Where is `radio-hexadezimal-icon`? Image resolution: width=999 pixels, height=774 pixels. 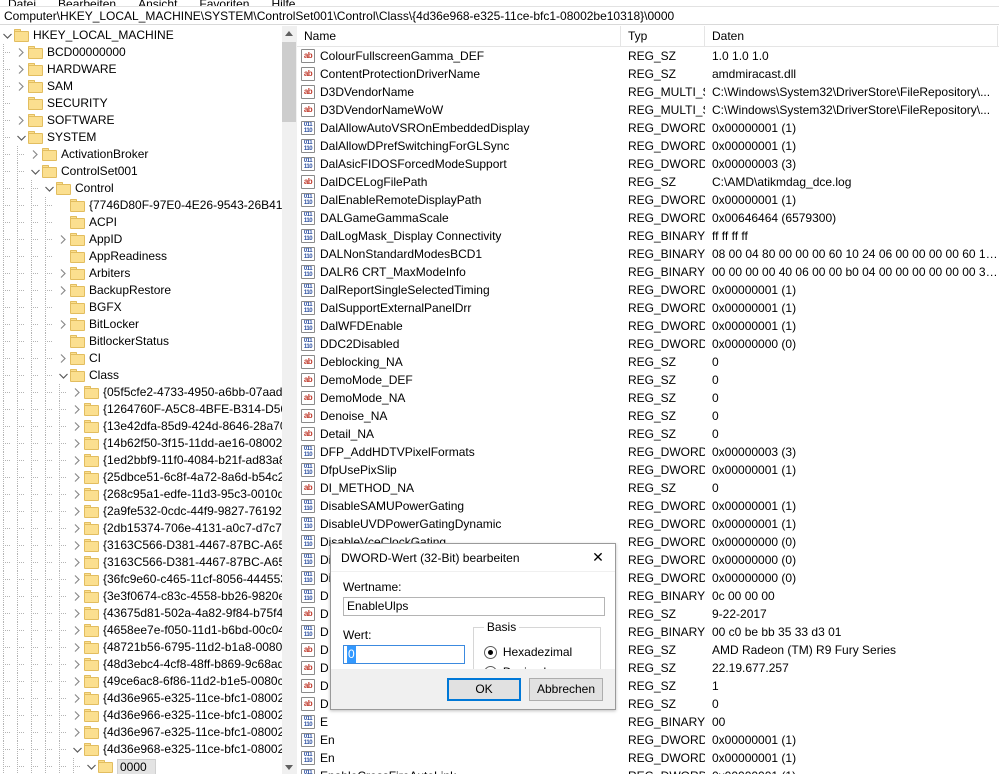 radio-hexadezimal-icon is located at coordinates (490, 652).